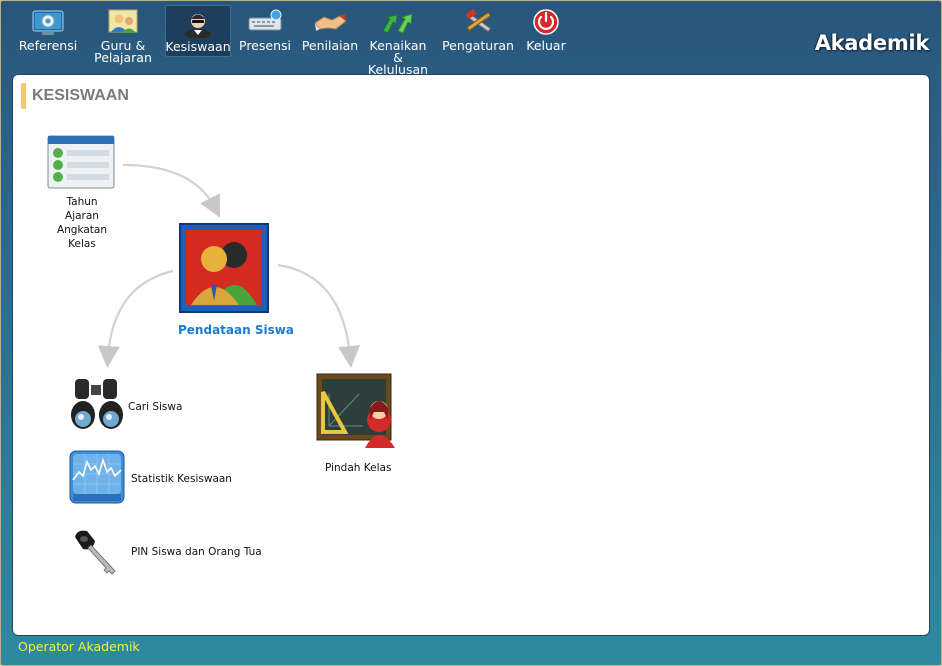 The width and height of the screenshot is (942, 666). Describe the element at coordinates (79, 646) in the screenshot. I see `footer-user: Operator Akademik` at that location.